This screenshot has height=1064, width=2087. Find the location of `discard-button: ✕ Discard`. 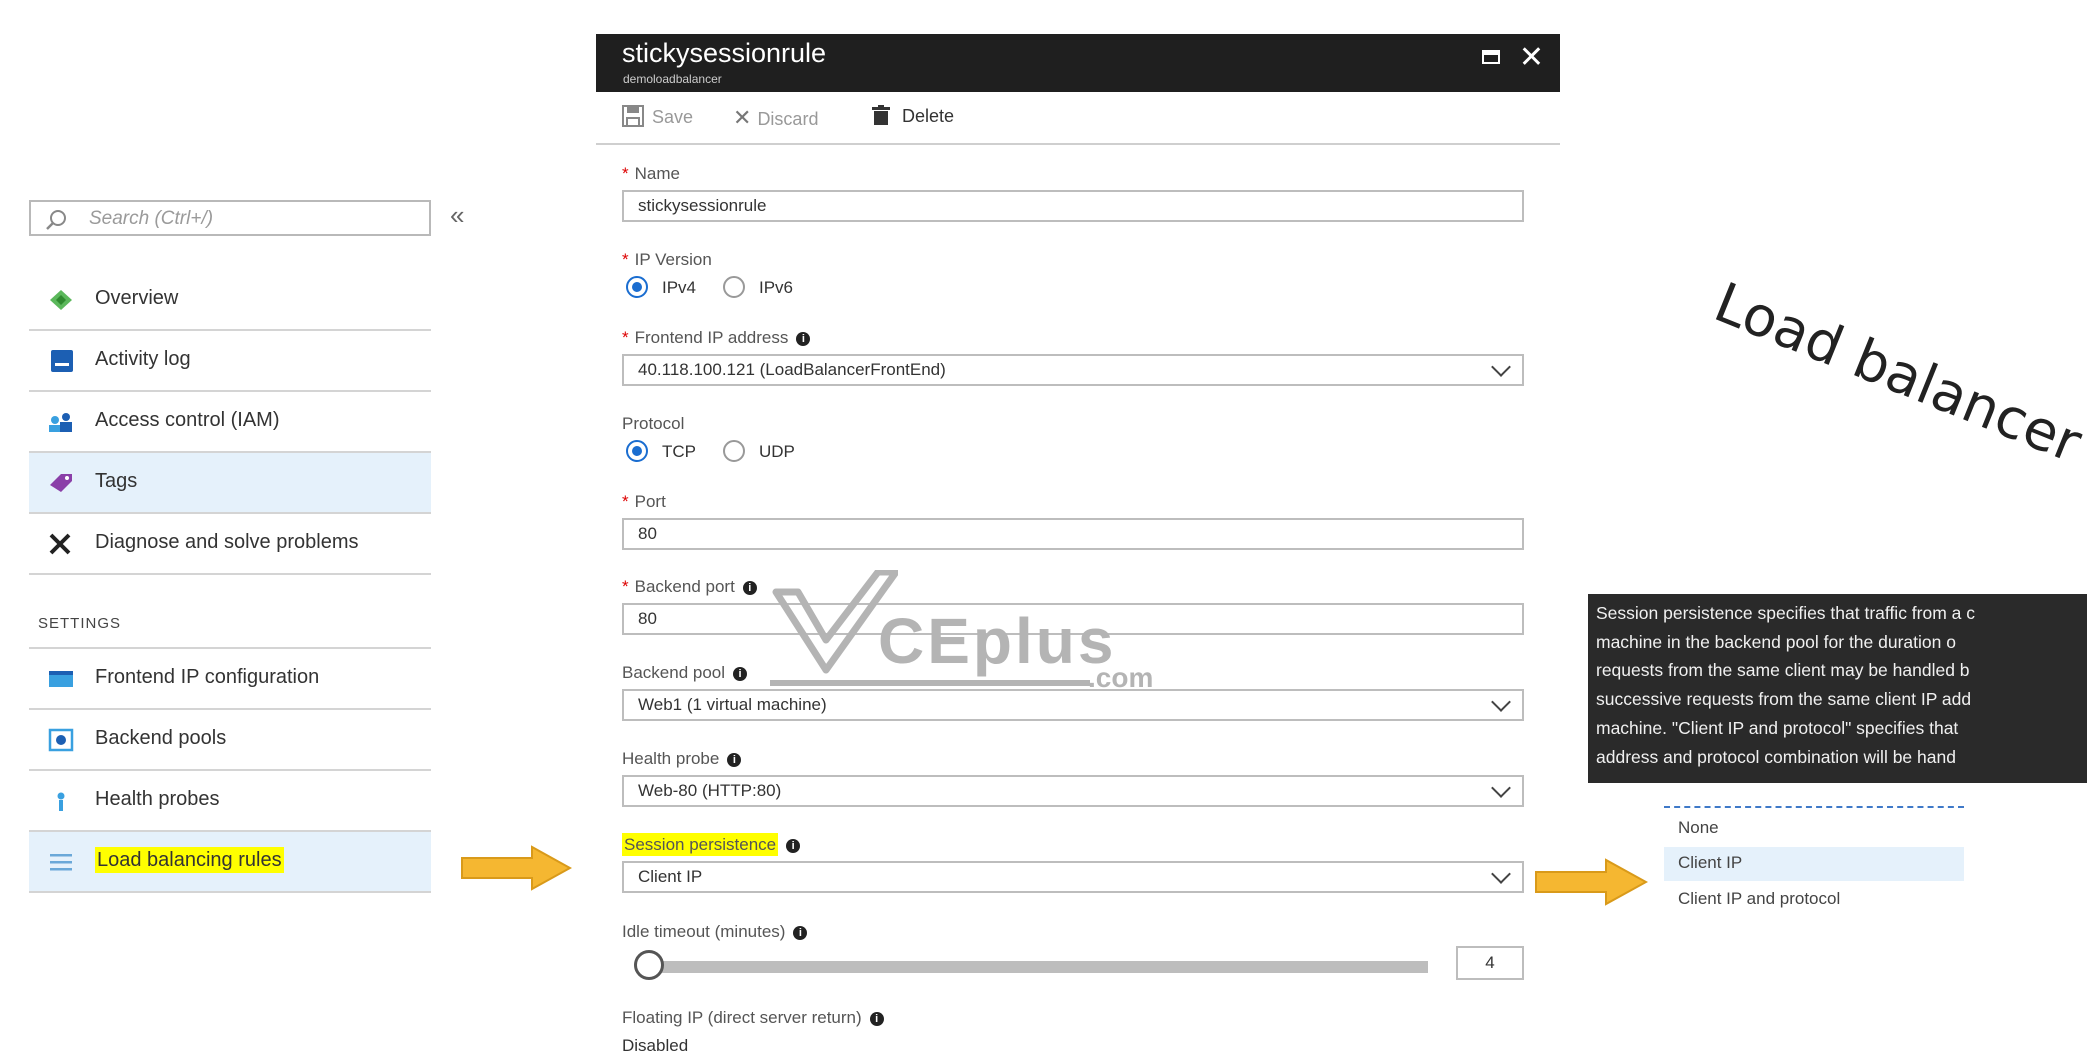

discard-button: ✕ Discard is located at coordinates (775, 118).